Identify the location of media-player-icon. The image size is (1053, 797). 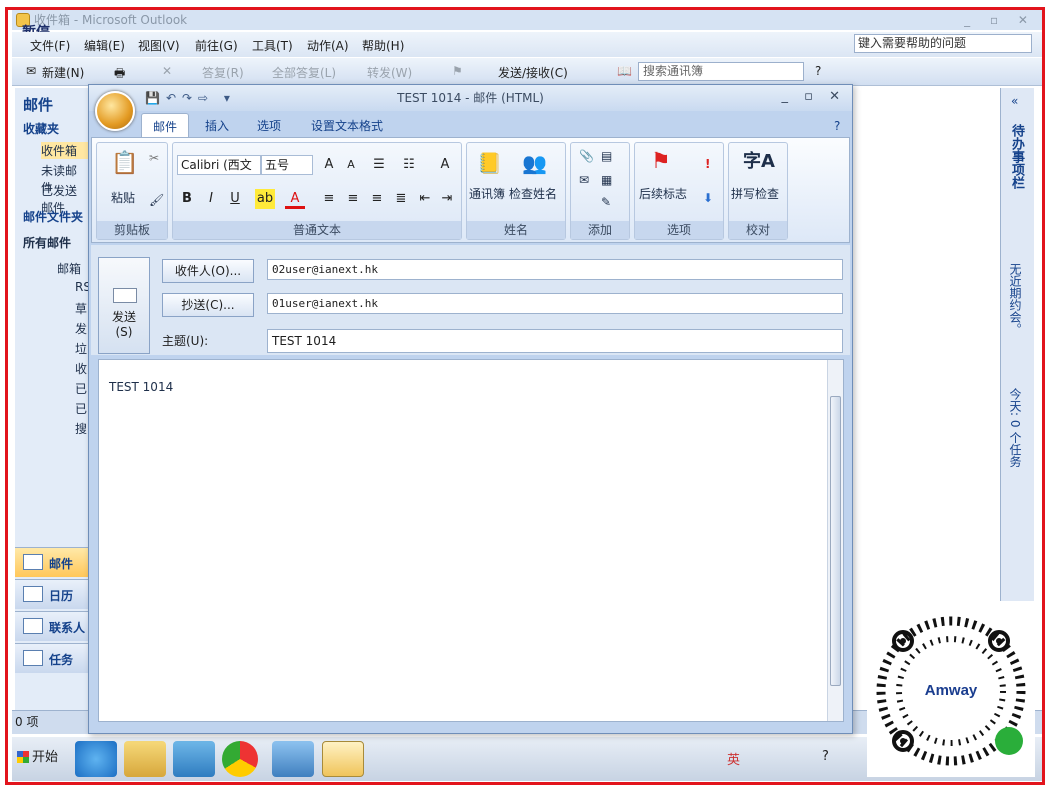
(194, 759).